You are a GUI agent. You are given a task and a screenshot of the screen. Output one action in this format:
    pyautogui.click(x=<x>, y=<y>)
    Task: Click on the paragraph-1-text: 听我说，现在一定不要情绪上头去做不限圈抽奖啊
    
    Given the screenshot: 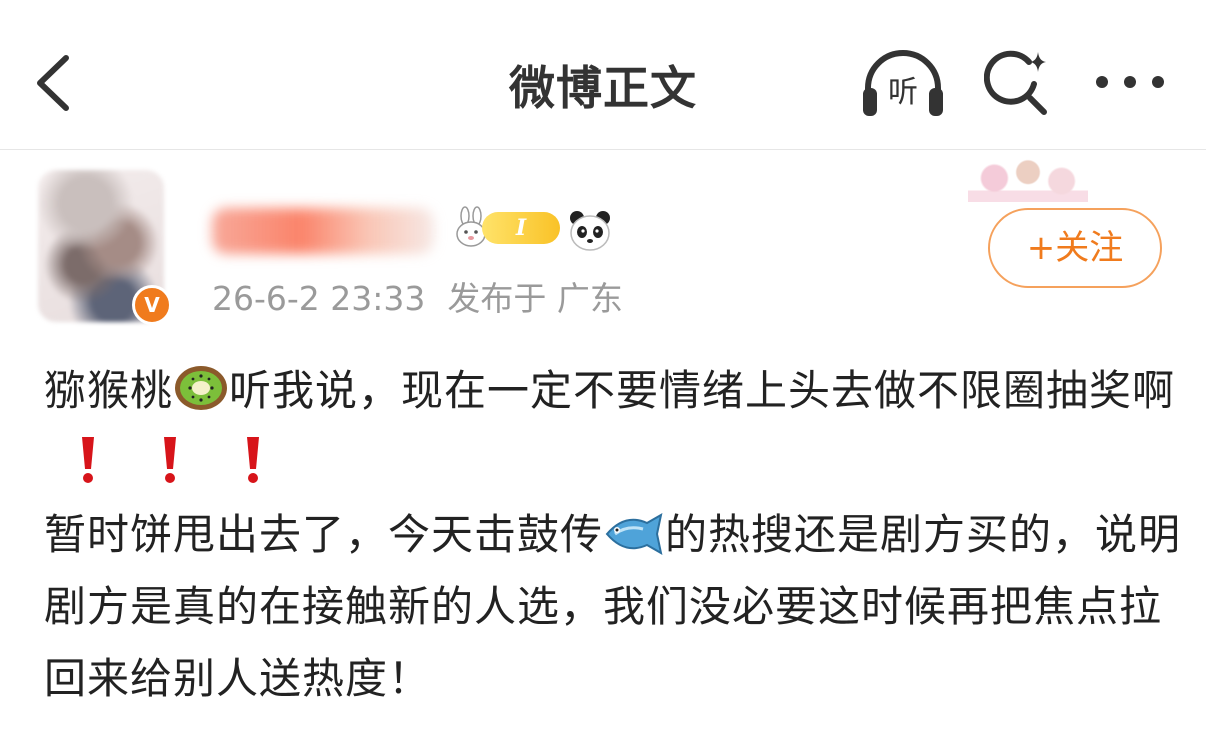 What is the action you would take?
    pyautogui.click(x=702, y=390)
    